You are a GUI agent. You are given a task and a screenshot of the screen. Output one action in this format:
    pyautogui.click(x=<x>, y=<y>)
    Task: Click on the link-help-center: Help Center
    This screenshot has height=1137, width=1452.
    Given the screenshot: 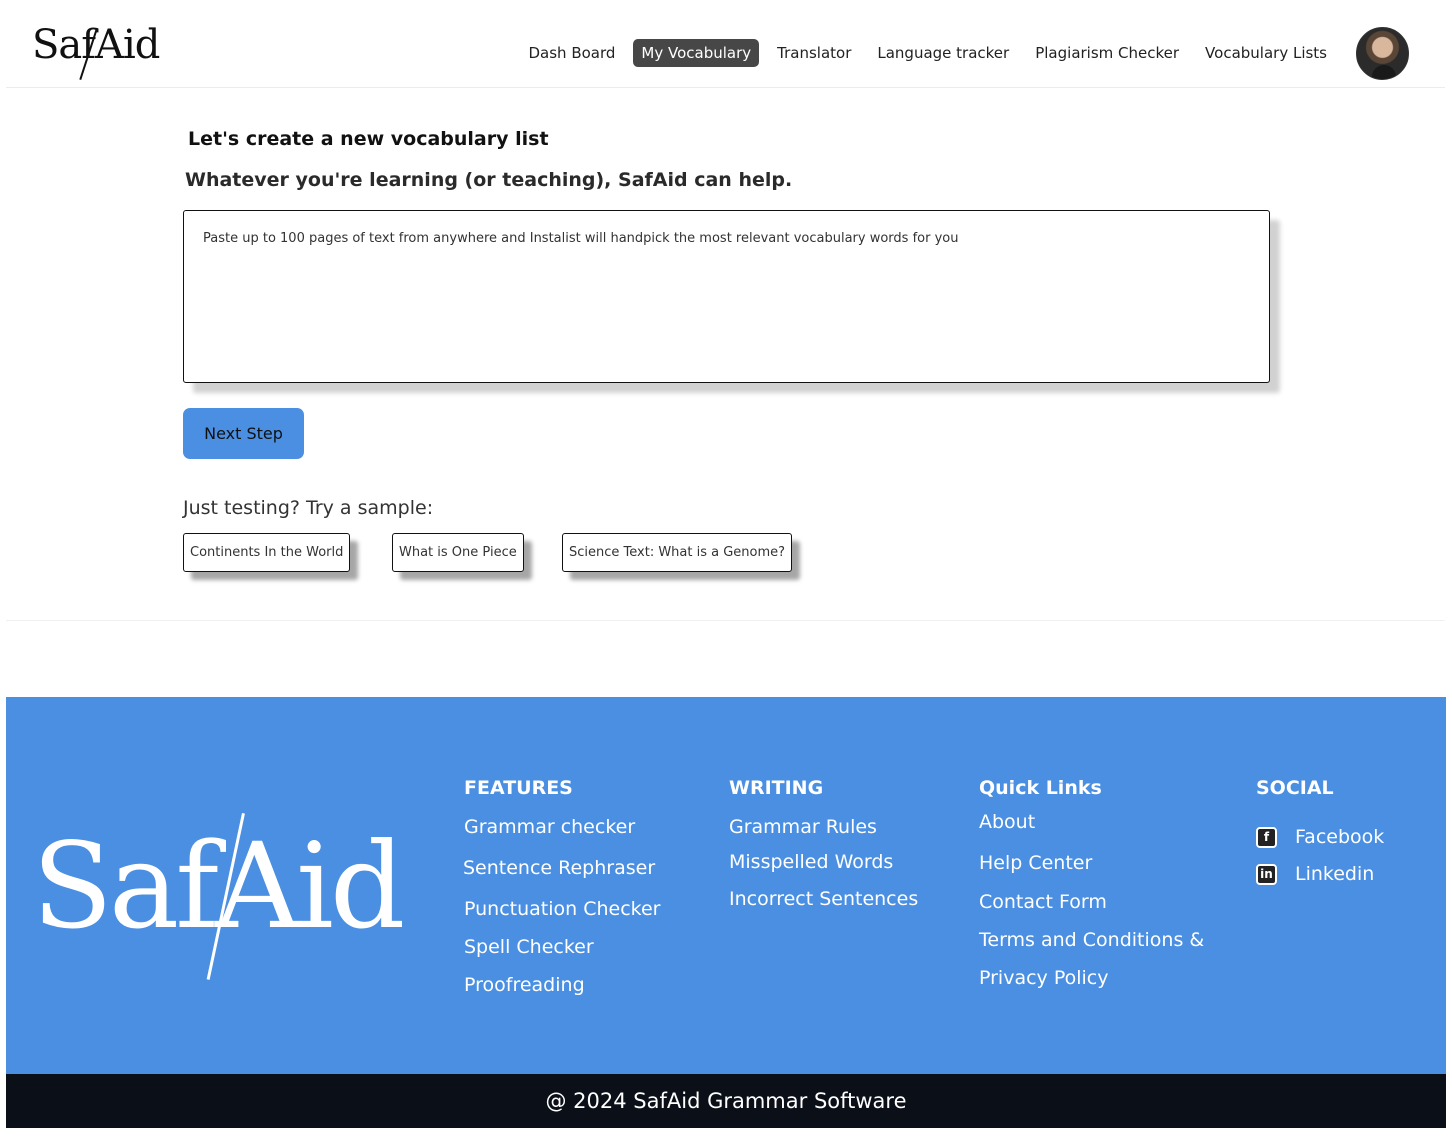 What is the action you would take?
    pyautogui.click(x=1091, y=863)
    